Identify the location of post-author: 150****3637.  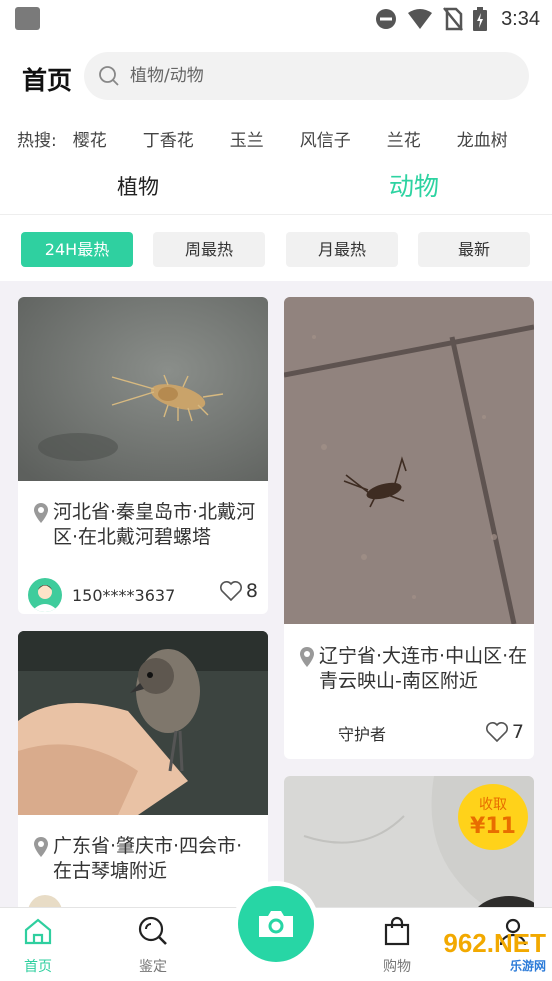
(101, 595).